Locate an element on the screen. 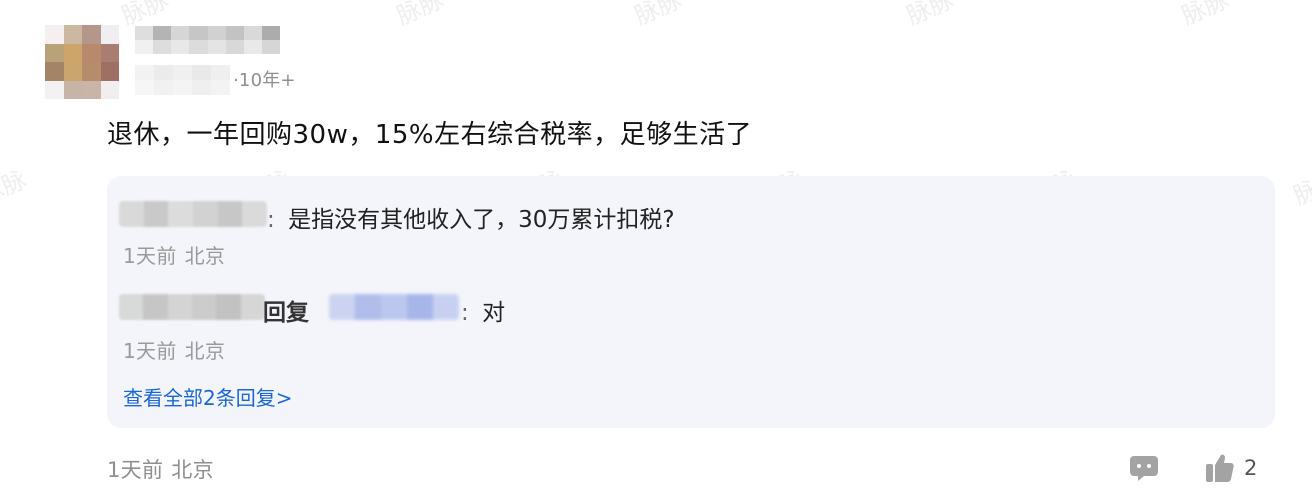 The width and height of the screenshot is (1312, 498). post-time: 1天前 is located at coordinates (135, 470).